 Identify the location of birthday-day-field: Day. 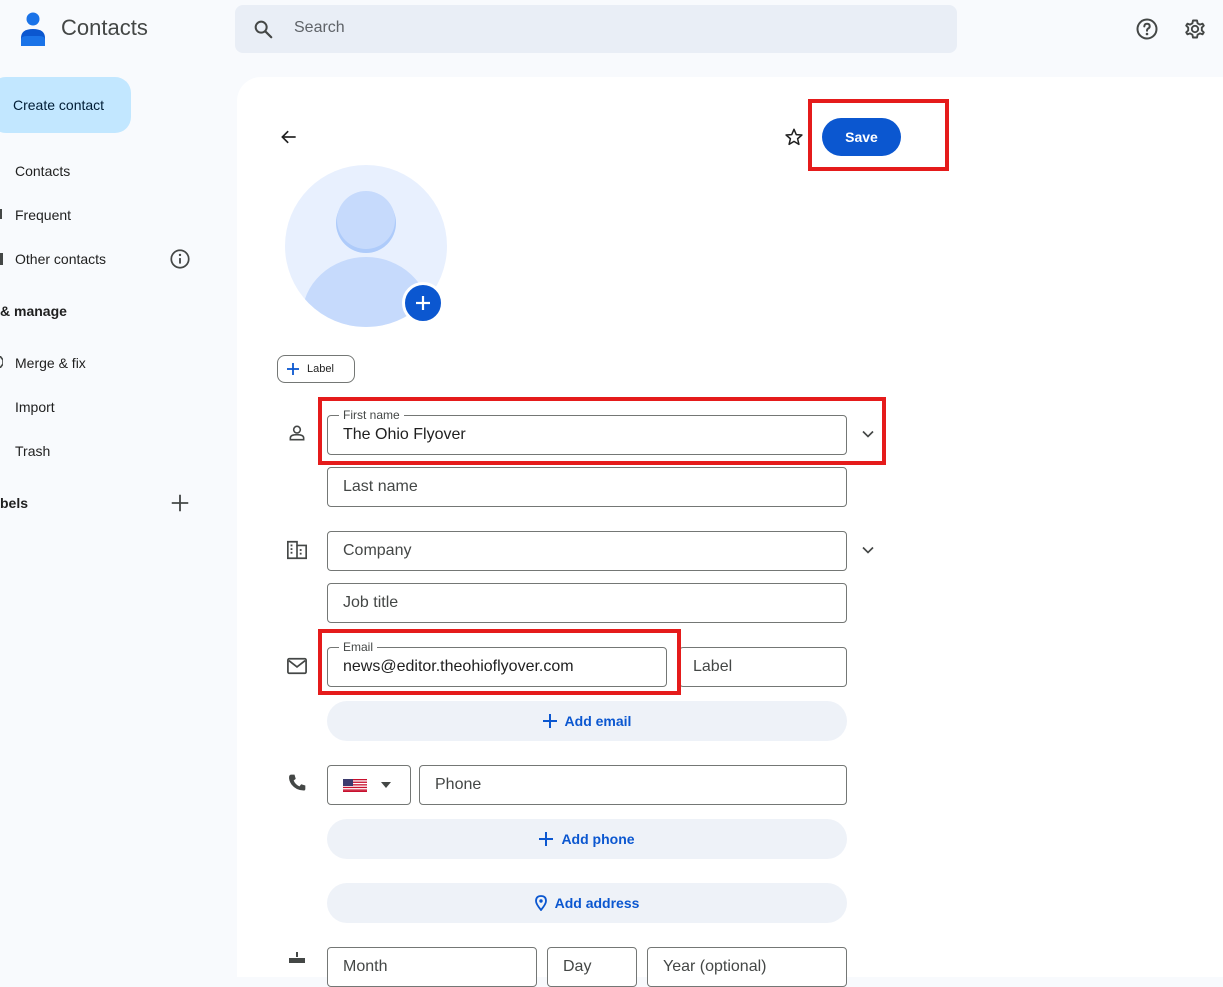
(592, 967).